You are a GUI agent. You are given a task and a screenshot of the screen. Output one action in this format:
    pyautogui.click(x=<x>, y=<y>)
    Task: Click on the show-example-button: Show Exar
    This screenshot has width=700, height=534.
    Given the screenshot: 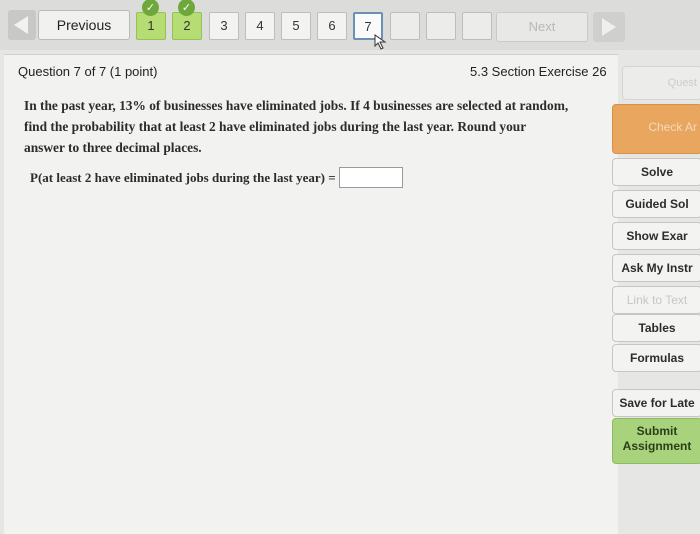 What is the action you would take?
    pyautogui.click(x=656, y=236)
    